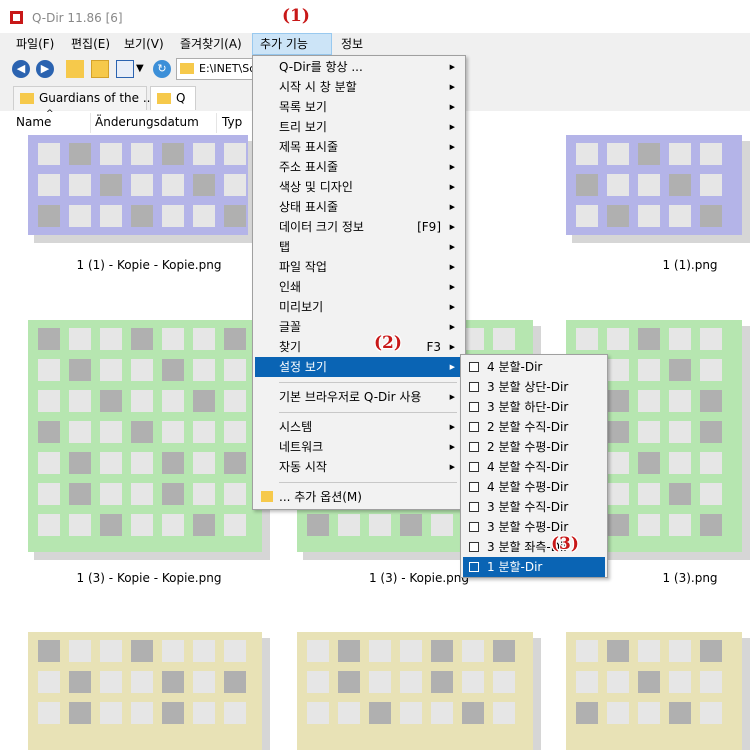 Image resolution: width=750 pixels, height=750 pixels. Describe the element at coordinates (145, 69) in the screenshot. I see `view-dropdown-icon: ▼` at that location.